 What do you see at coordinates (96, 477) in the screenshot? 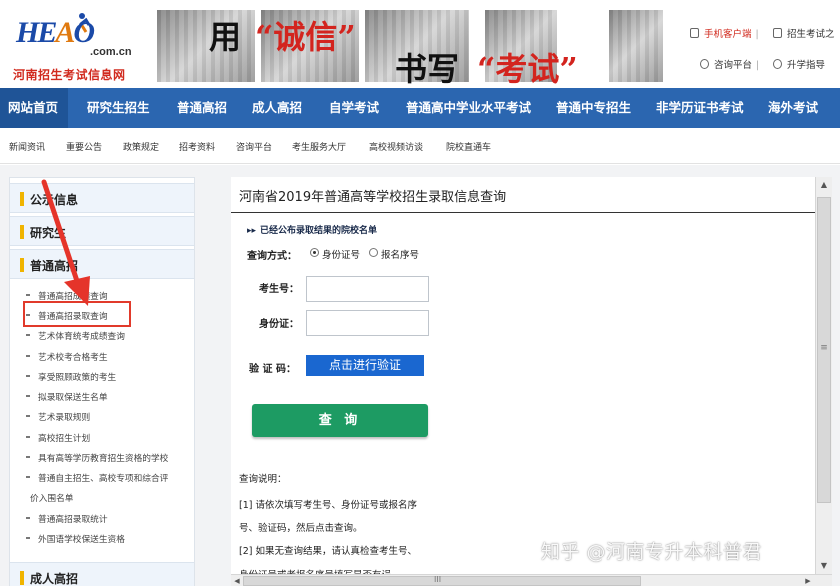
I see `sidebar-item-independent-enrollment: 普通自主招生、高校专项和综合评` at bounding box center [96, 477].